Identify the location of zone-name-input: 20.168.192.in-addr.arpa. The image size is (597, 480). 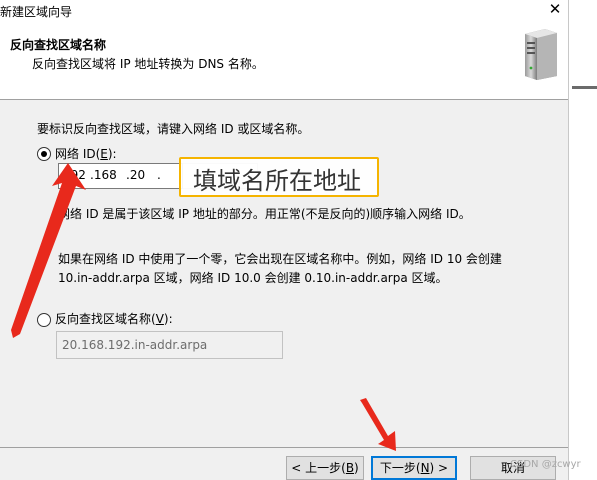
(169, 345).